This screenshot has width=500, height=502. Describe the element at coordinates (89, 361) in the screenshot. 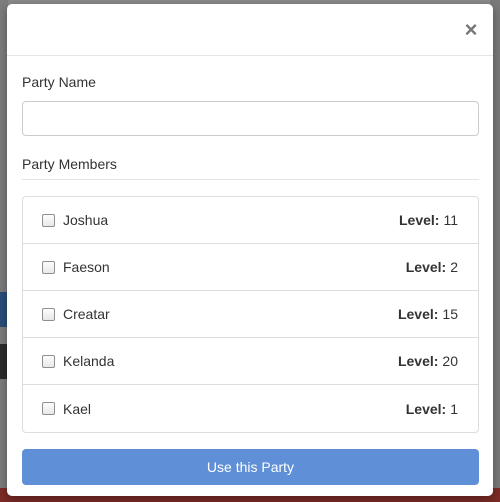

I see `member-name: Kelanda` at that location.